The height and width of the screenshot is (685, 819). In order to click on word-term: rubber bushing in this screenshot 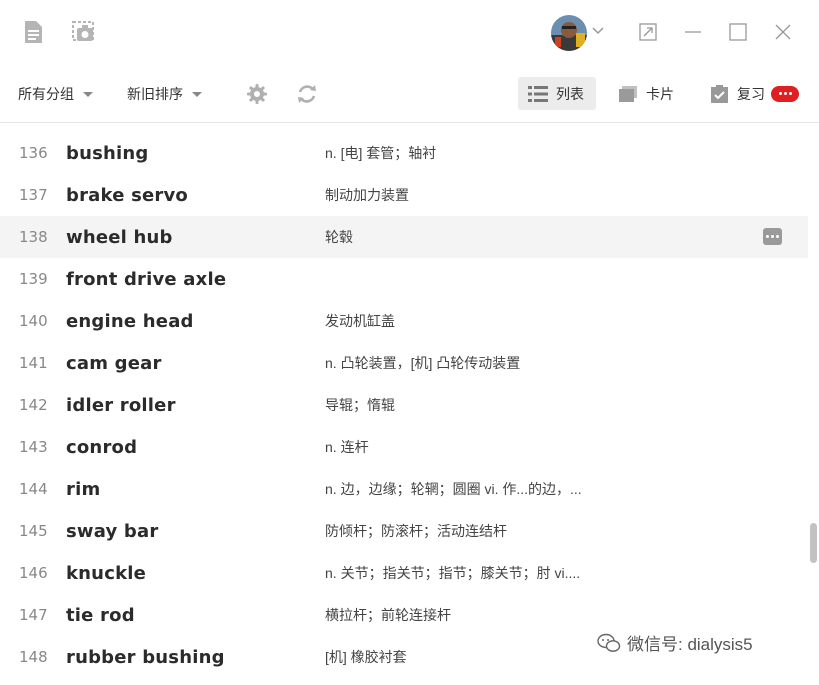, I will do `click(145, 657)`.